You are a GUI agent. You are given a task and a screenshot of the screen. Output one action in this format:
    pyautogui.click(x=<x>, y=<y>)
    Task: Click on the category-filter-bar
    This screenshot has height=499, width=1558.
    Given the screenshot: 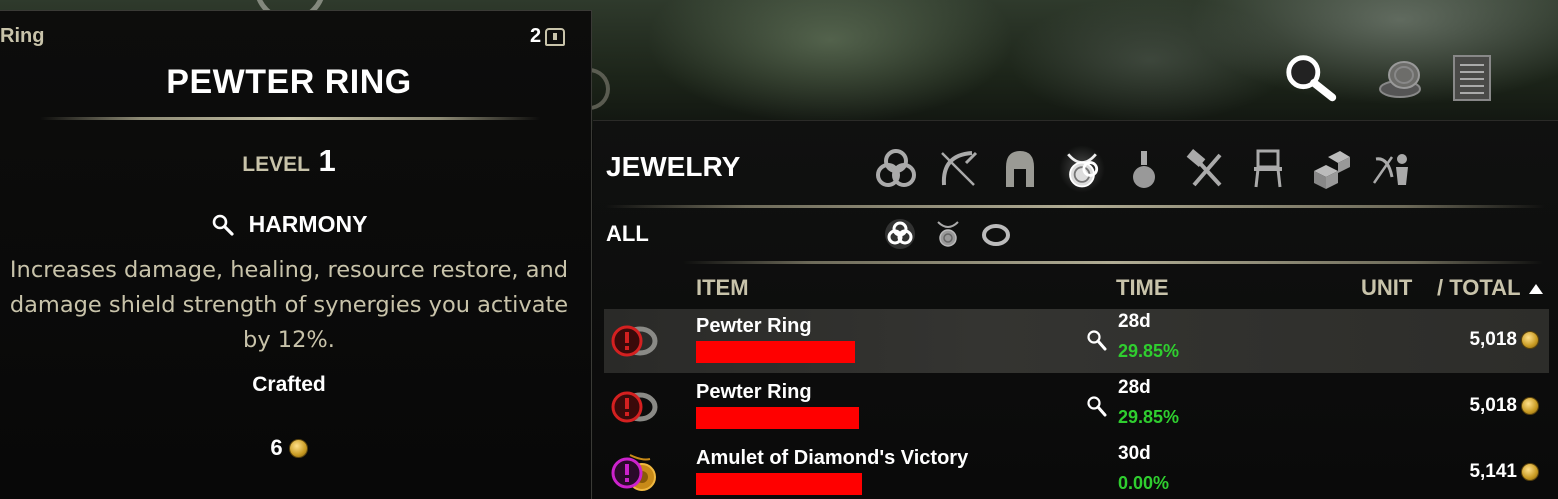 What is the action you would take?
    pyautogui.click(x=1144, y=169)
    